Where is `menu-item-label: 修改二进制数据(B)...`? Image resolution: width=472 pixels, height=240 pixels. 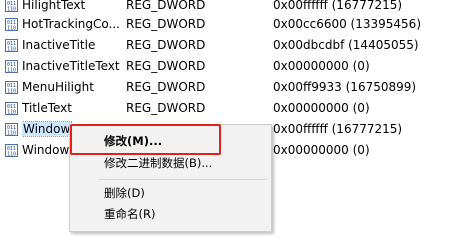 menu-item-label: 修改二进制数据(B)... is located at coordinates (158, 163).